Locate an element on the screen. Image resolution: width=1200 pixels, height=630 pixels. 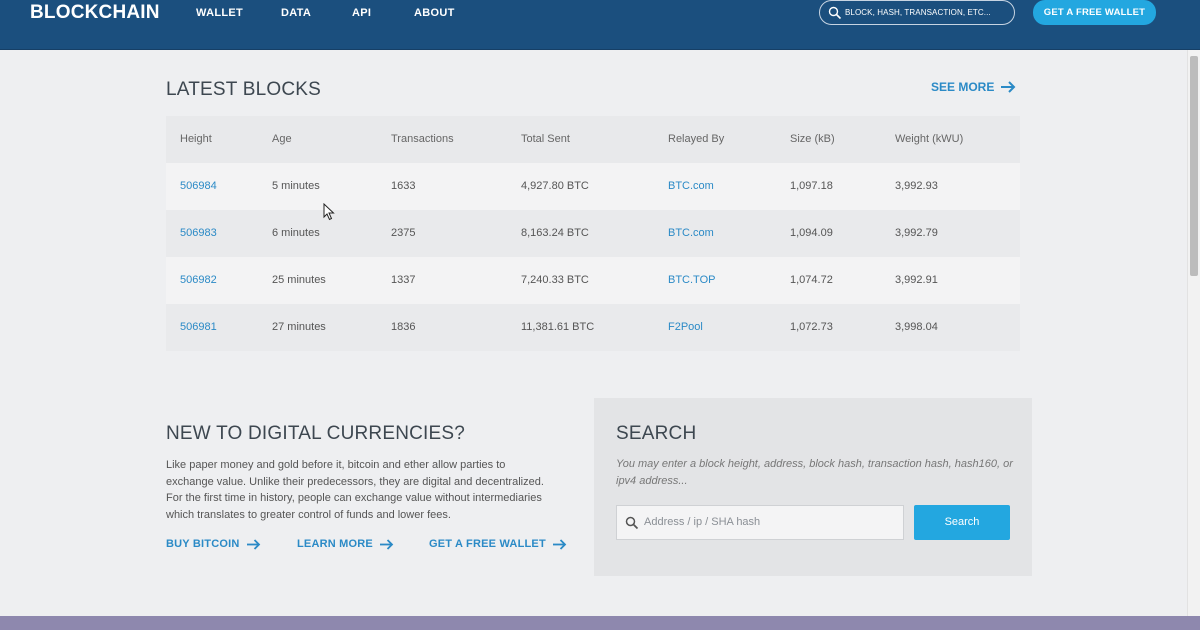
footer-strip is located at coordinates (600, 623).